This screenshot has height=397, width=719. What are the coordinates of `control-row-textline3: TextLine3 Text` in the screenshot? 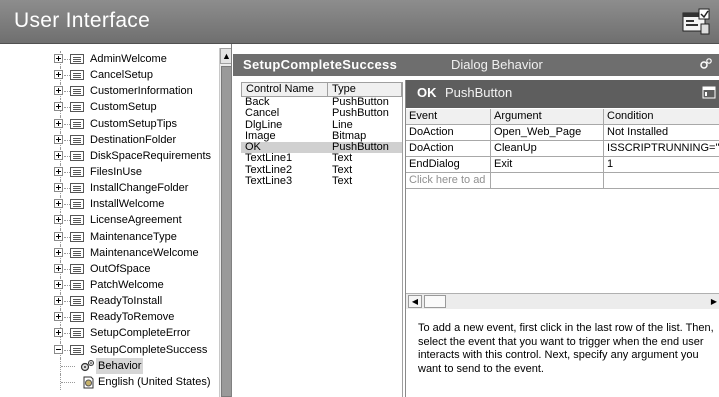 It's located at (321, 181).